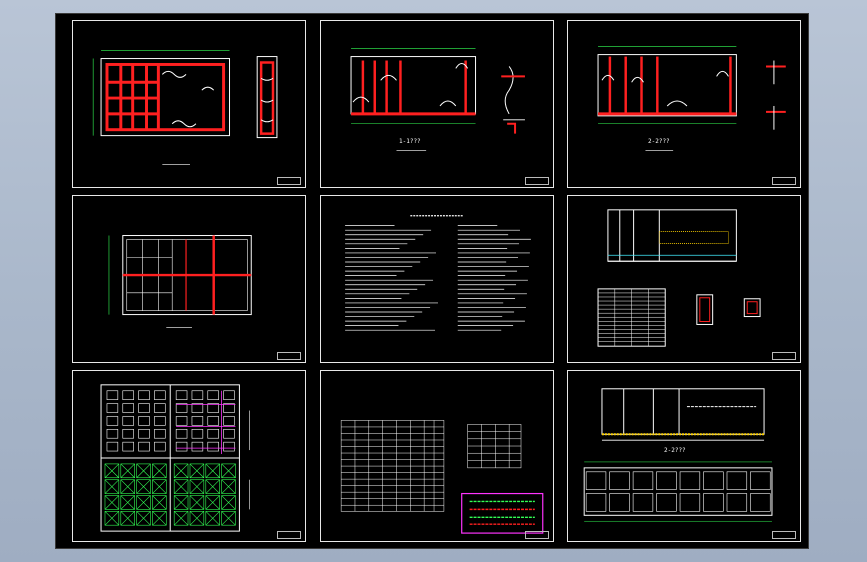 Image resolution: width=867 pixels, height=562 pixels. I want to click on rebar-drawing, so click(175, 458).